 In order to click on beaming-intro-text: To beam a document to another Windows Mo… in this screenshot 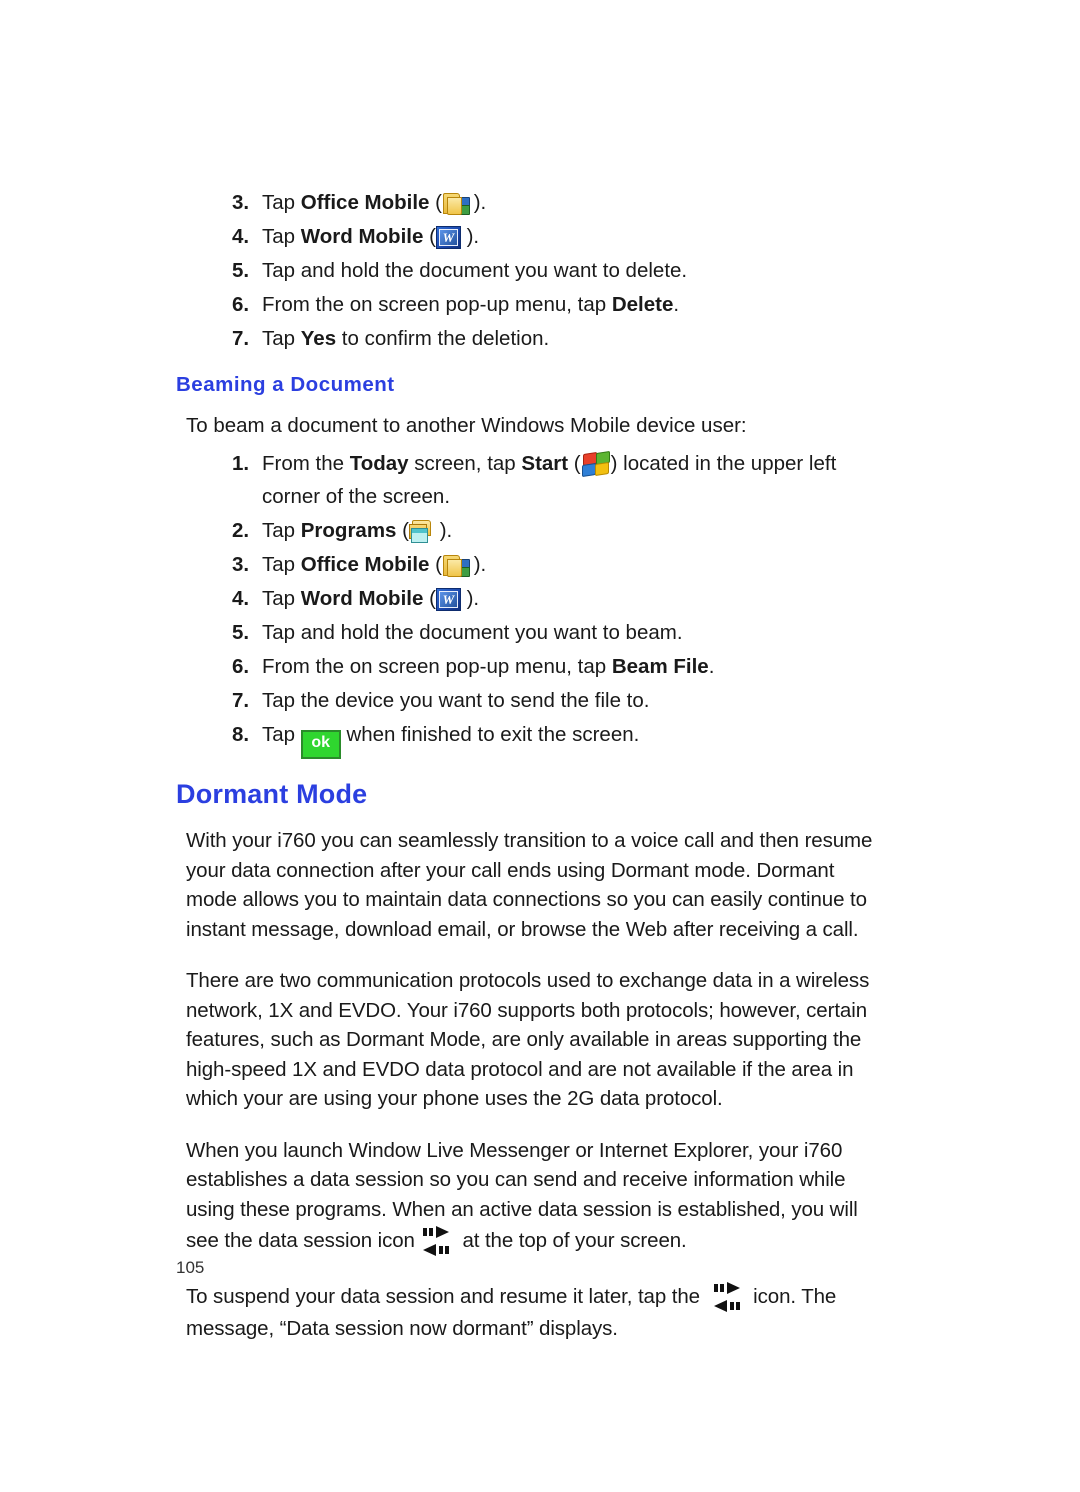, I will do `click(466, 425)`.